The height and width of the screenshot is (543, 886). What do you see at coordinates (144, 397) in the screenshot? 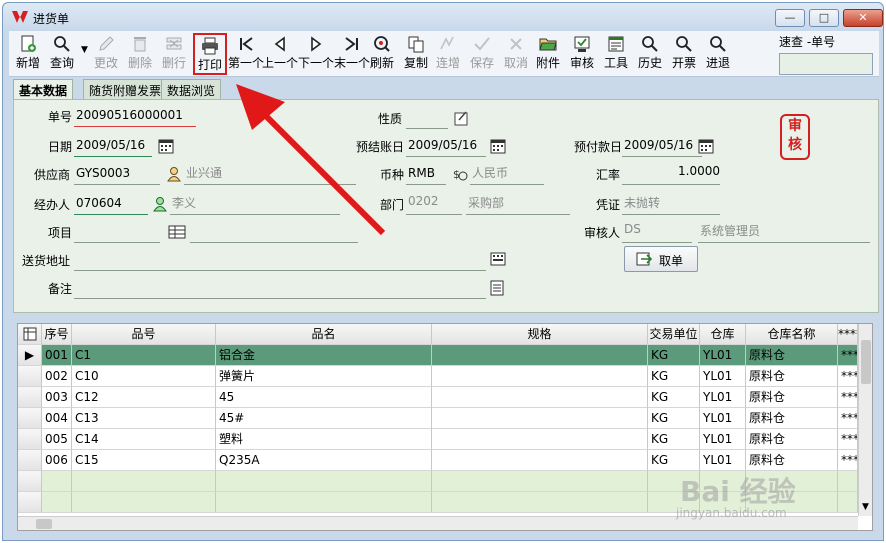
I see `table-cell: C12` at bounding box center [144, 397].